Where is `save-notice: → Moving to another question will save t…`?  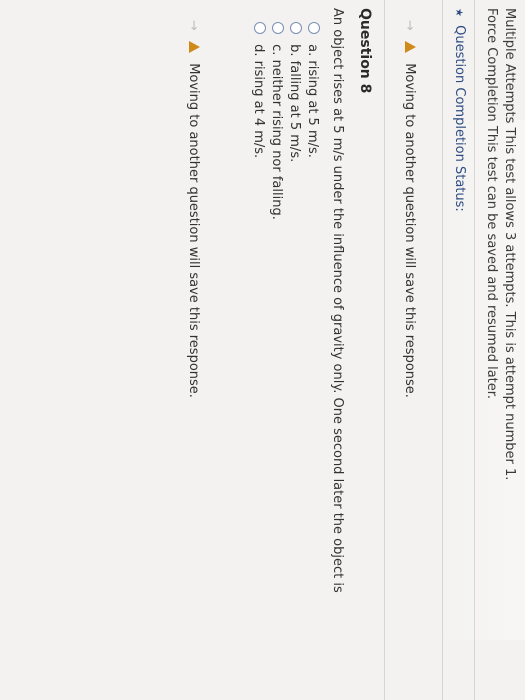 save-notice: → Moving to another question will save t… is located at coordinates (409, 209).